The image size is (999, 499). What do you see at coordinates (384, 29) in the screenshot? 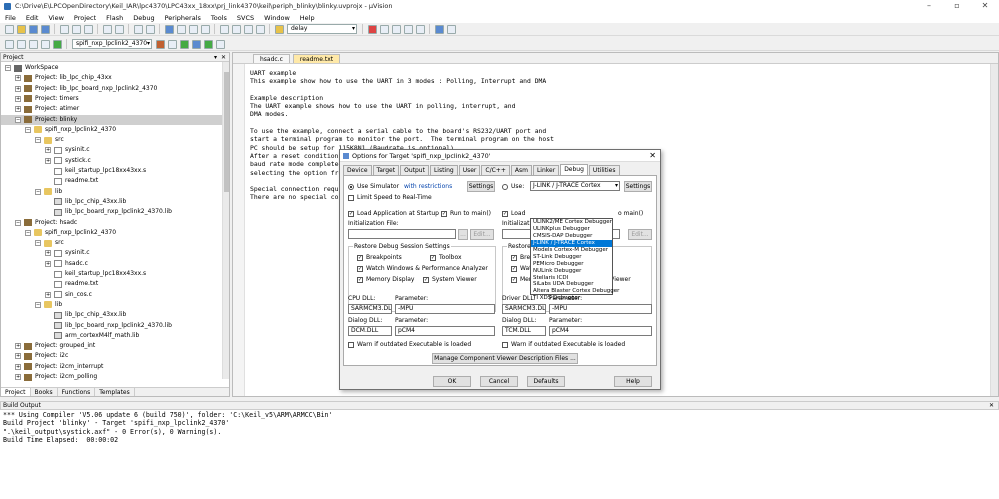
I see `insert-breakpoint-icon` at bounding box center [384, 29].